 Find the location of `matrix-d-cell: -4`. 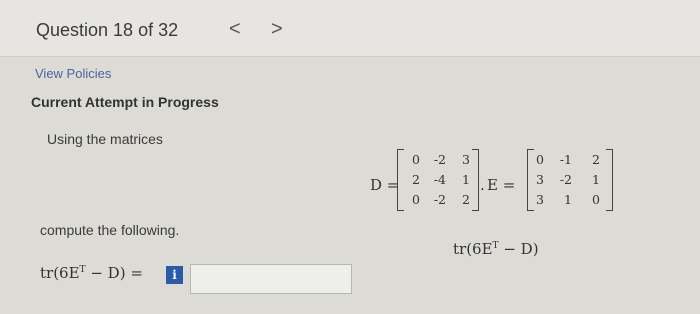

matrix-d-cell: -4 is located at coordinates (439, 179).